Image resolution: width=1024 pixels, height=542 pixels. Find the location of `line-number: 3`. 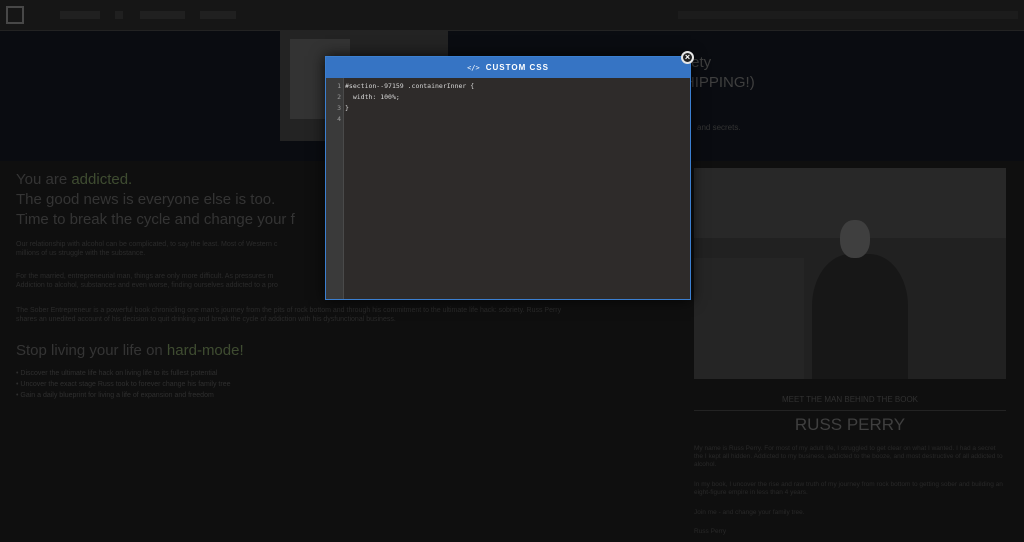

line-number: 3 is located at coordinates (339, 108).